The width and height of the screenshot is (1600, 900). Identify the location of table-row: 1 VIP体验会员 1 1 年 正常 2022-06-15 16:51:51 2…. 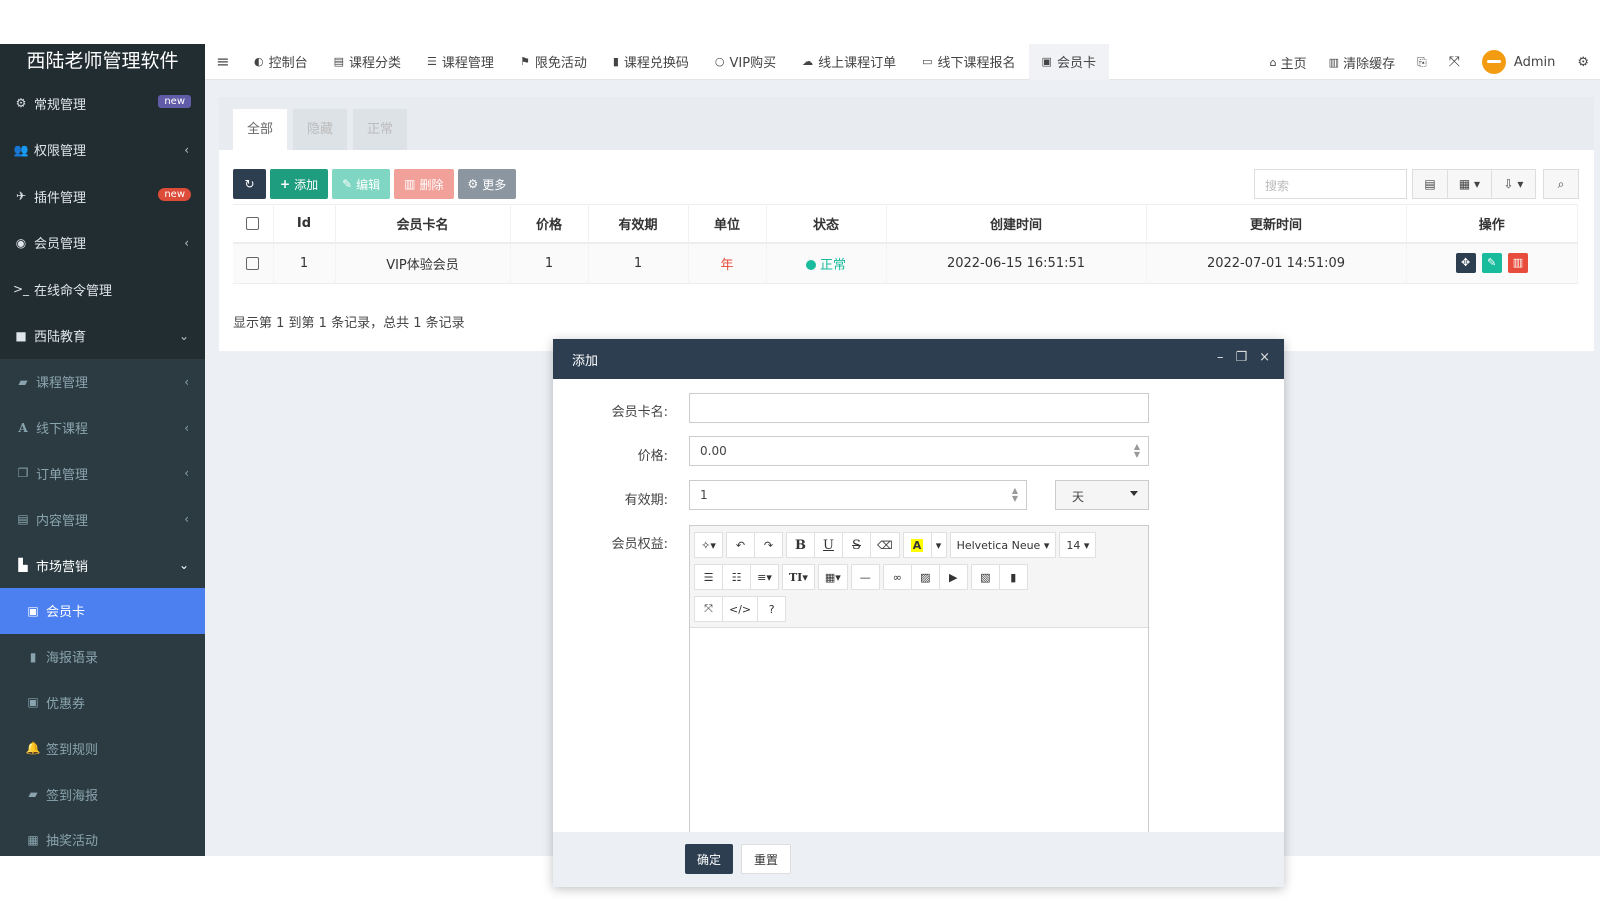
(905, 263).